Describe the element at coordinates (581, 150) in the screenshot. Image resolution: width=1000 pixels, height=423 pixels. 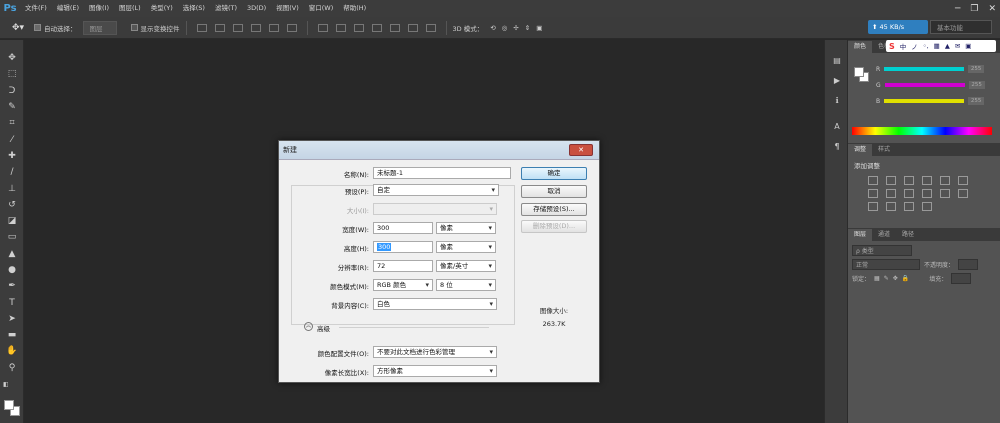
I see `dialog-close-button: ✕` at that location.